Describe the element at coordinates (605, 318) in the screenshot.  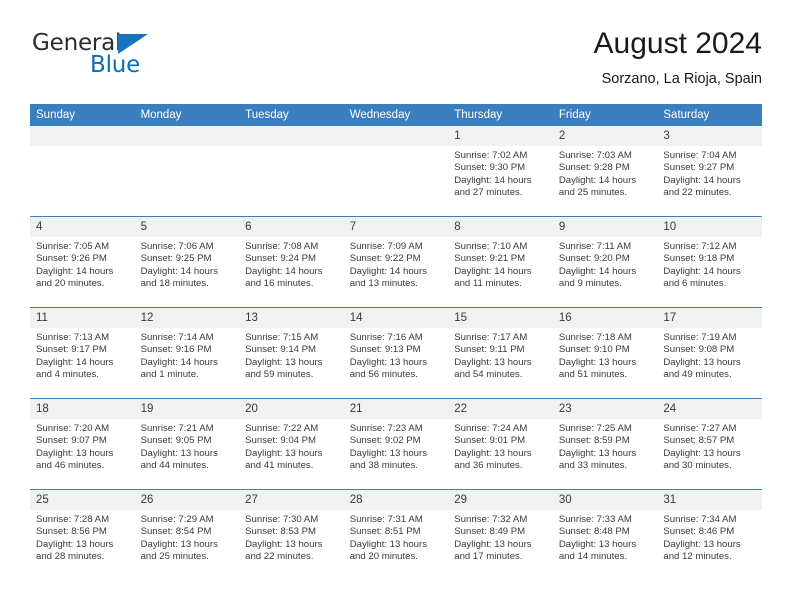
I see `day-number: 16` at that location.